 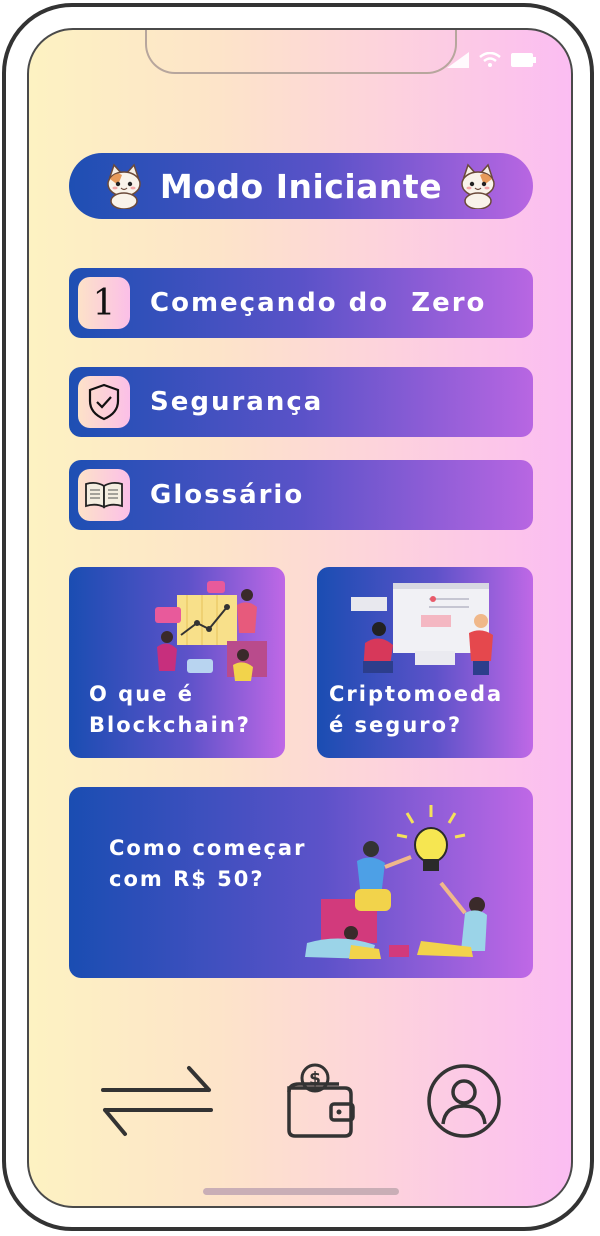 I want to click on card-how-to-start-50: Como começar com R$ 50?, so click(x=301, y=882).